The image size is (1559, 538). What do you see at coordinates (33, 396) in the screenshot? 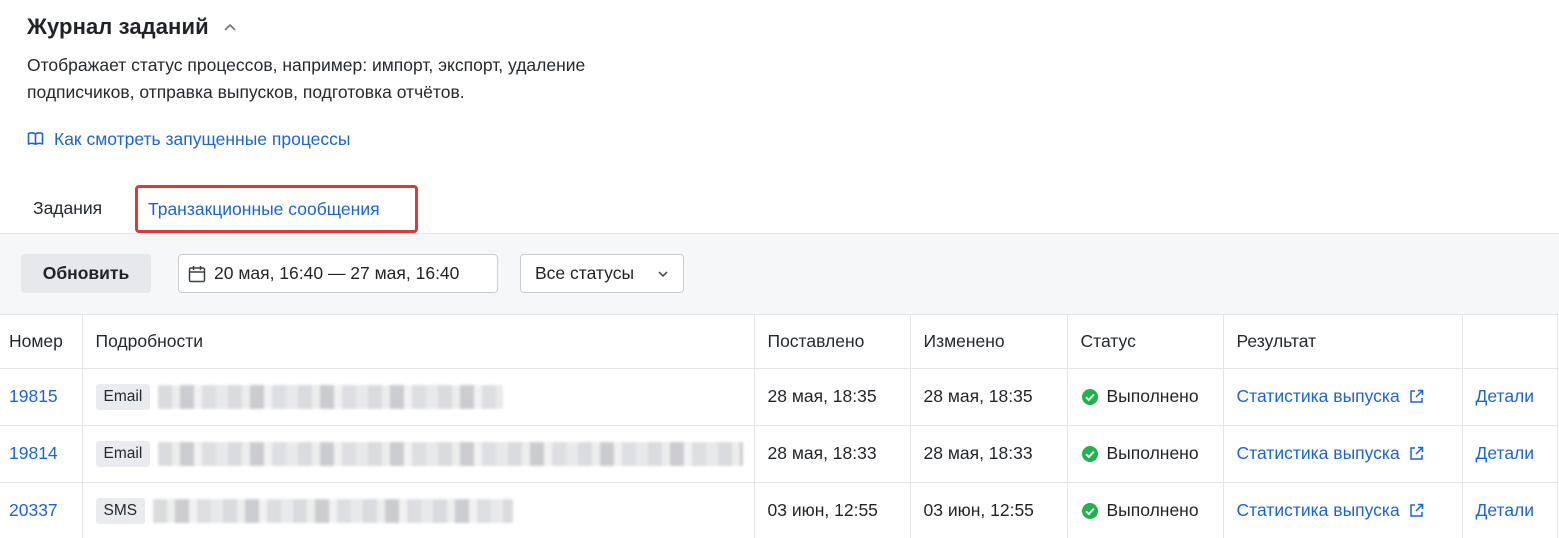
I see `job-number-link: 19815` at bounding box center [33, 396].